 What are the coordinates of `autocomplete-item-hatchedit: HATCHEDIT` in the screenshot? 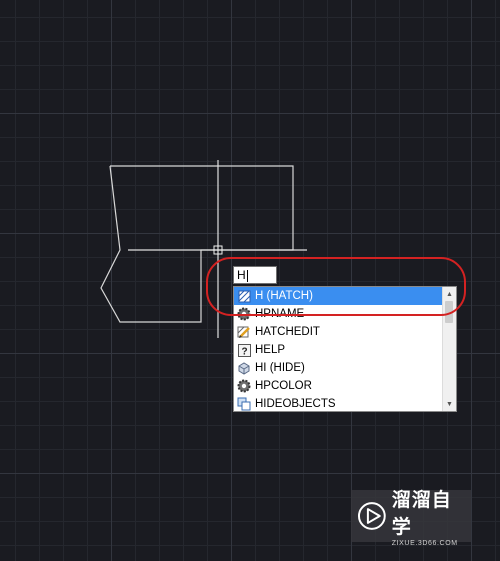 It's located at (339, 332).